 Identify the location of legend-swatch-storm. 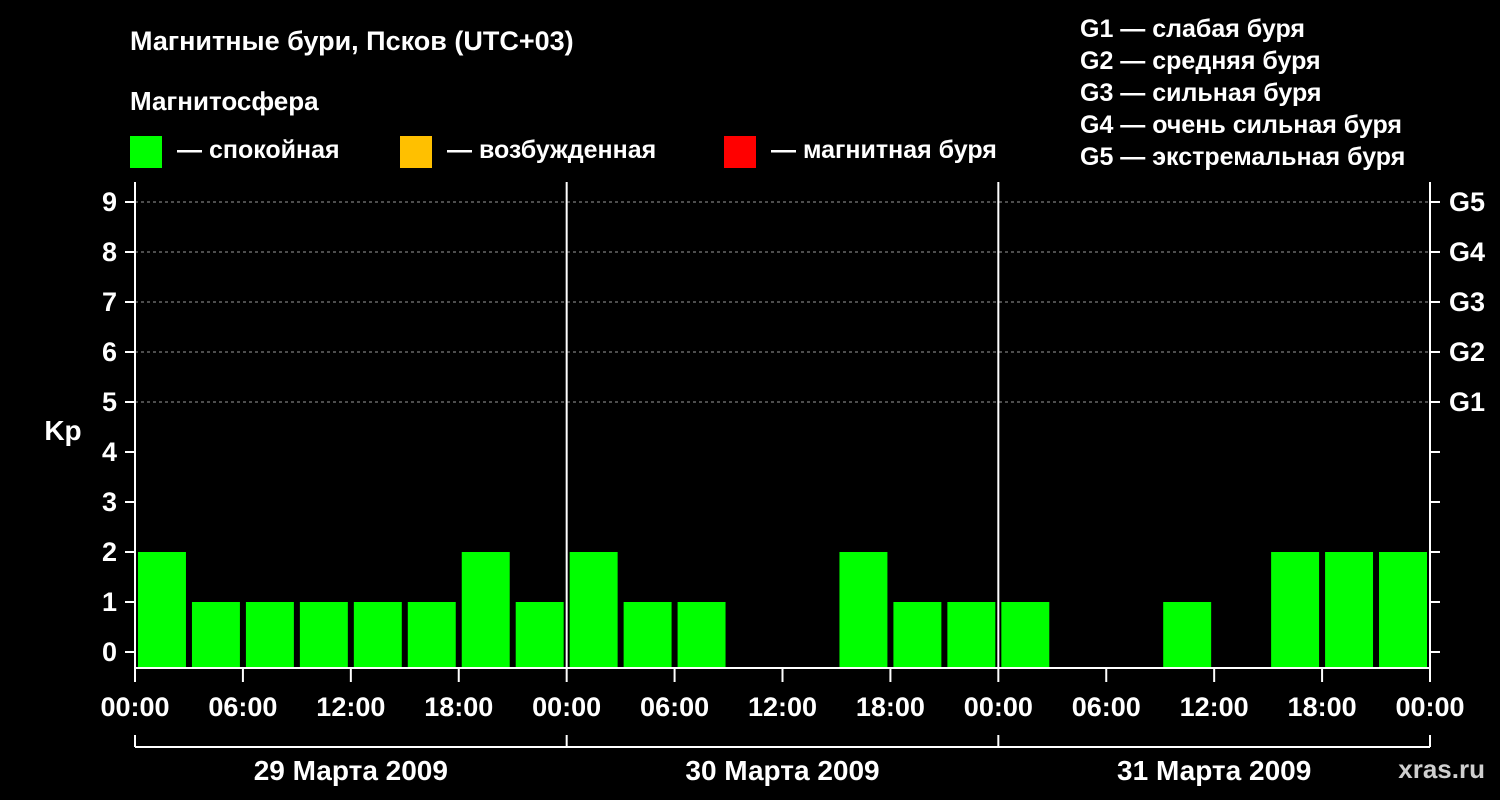
(740, 152).